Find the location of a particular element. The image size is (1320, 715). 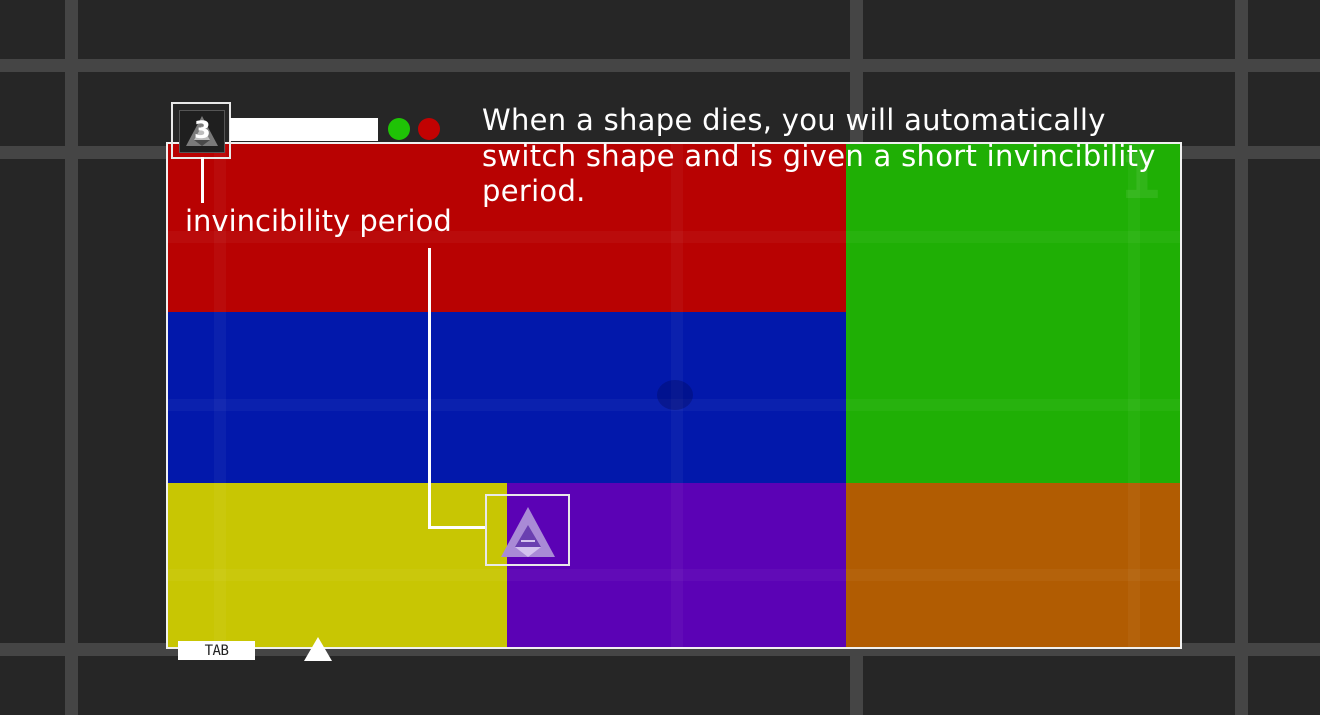

player-shape-frame: 3 is located at coordinates (201, 130).